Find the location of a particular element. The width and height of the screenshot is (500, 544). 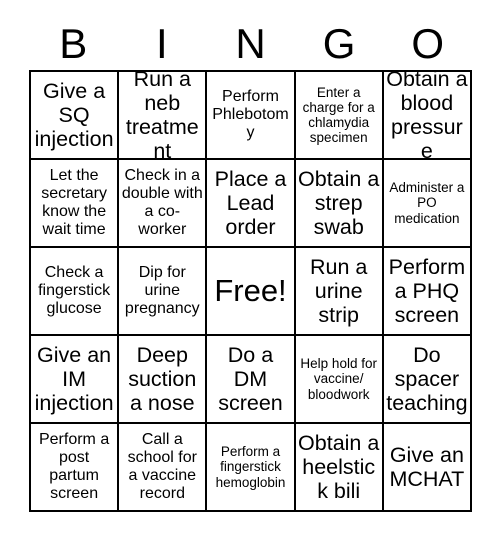

bingo-cell-label: Obtain a heelstick bili is located at coordinates (339, 467).